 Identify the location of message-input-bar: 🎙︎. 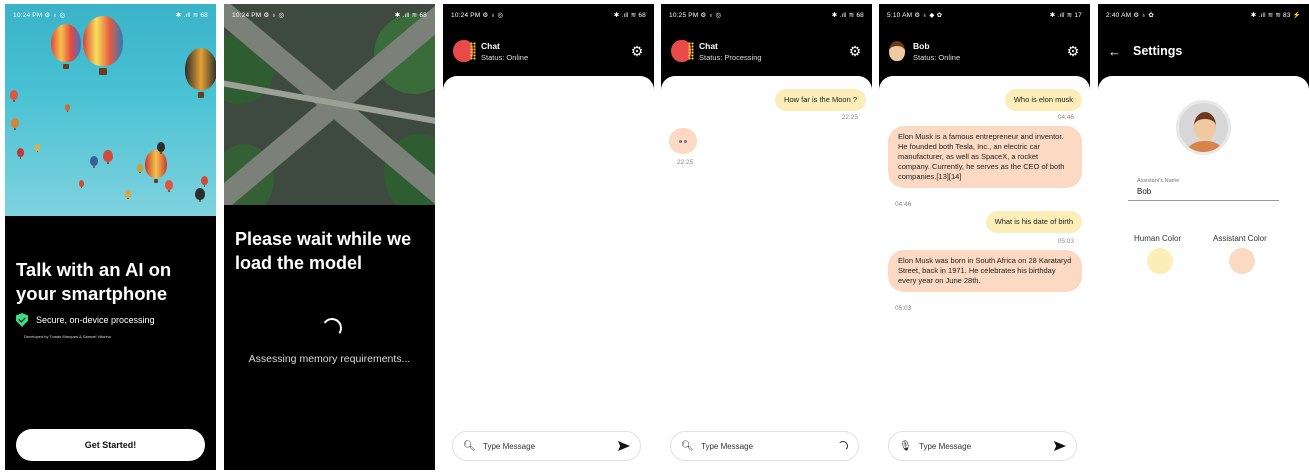
(982, 446).